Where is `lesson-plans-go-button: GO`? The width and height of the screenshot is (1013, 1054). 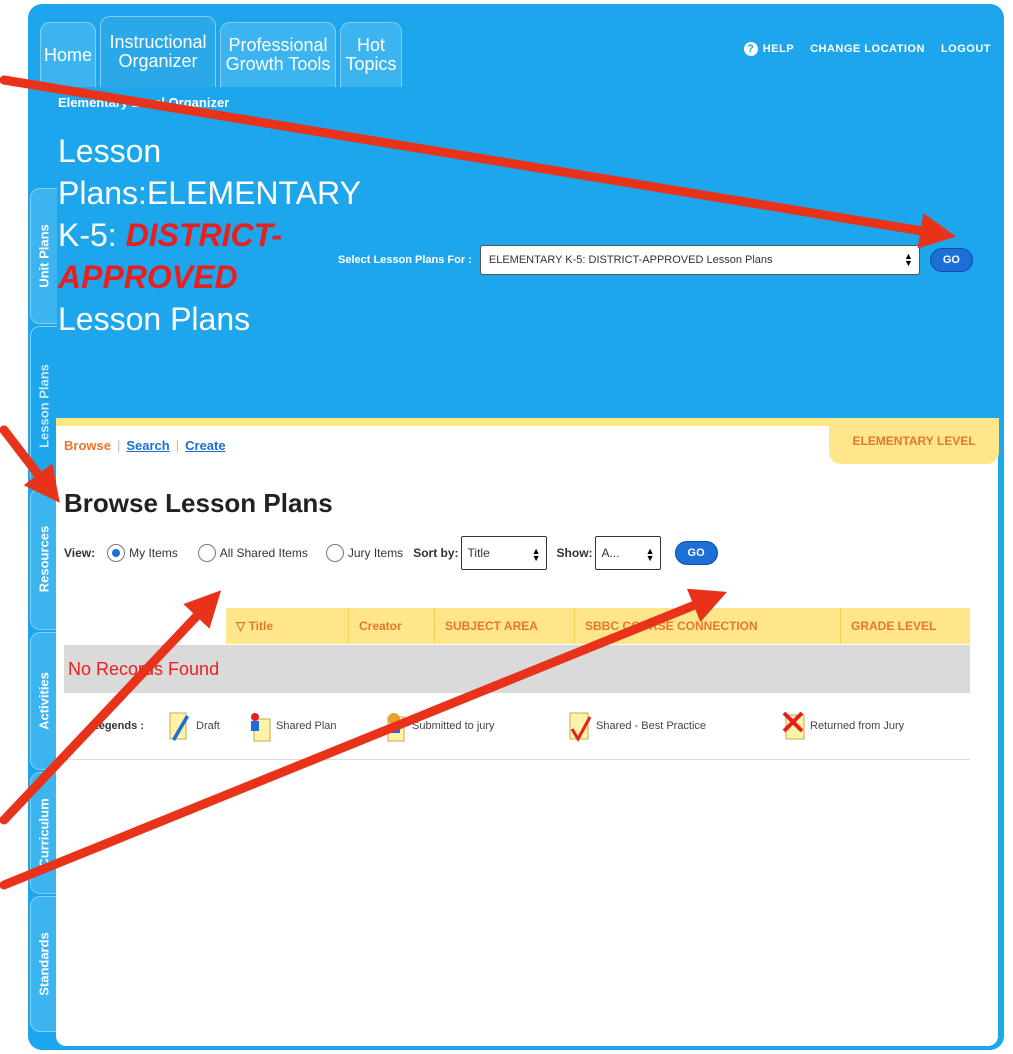 lesson-plans-go-button: GO is located at coordinates (951, 260).